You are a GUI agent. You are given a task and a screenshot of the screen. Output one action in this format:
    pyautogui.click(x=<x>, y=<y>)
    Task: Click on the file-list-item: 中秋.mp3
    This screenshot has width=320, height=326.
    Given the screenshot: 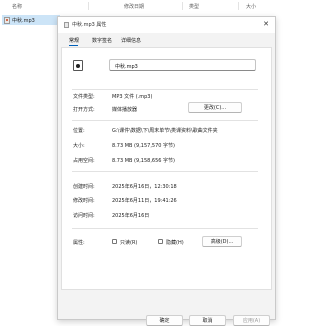 What is the action you would take?
    pyautogui.click(x=31, y=20)
    